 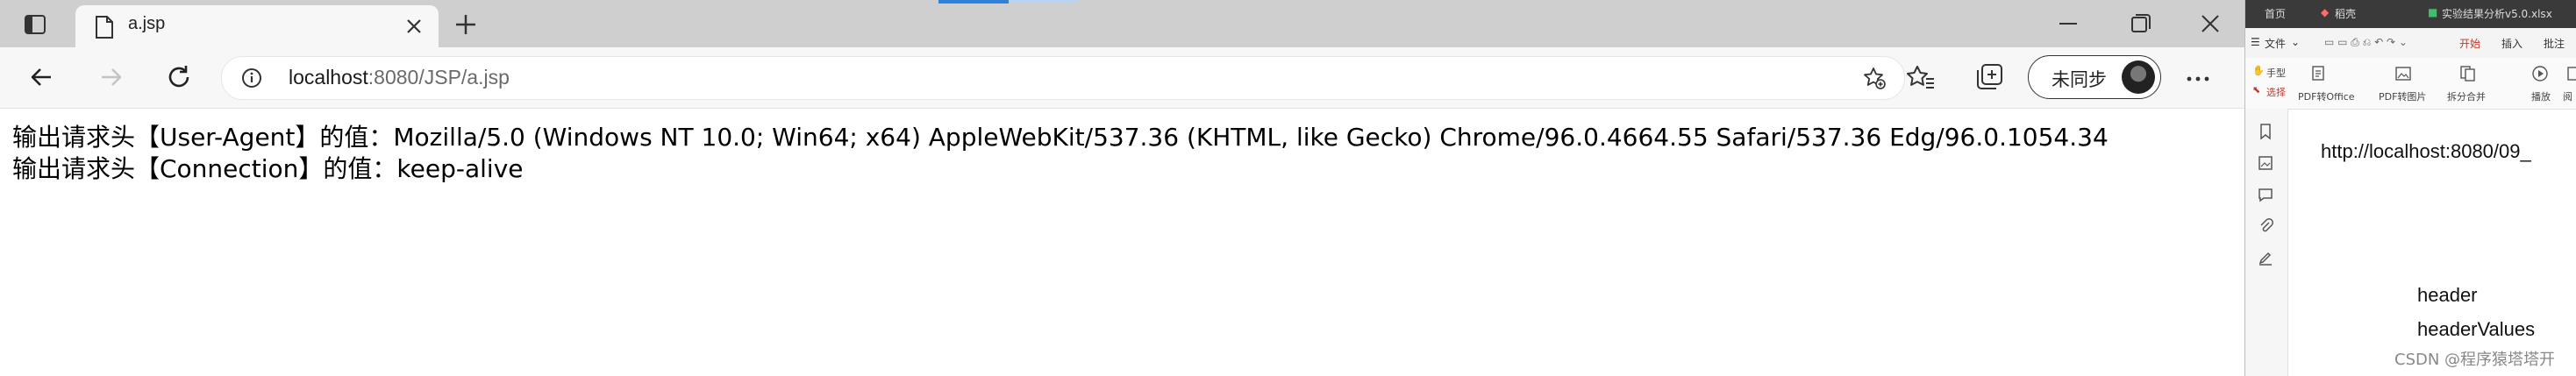 What do you see at coordinates (2267, 242) in the screenshot?
I see `pdf-side-panel` at bounding box center [2267, 242].